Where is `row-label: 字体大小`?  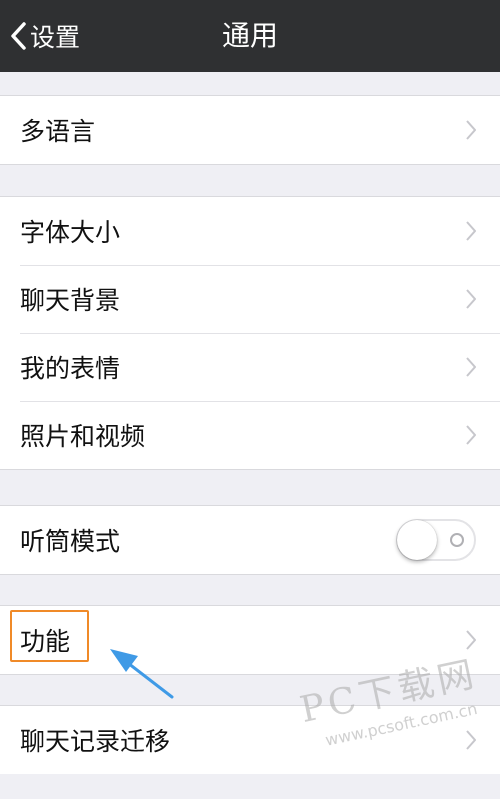 row-label: 字体大小 is located at coordinates (70, 232).